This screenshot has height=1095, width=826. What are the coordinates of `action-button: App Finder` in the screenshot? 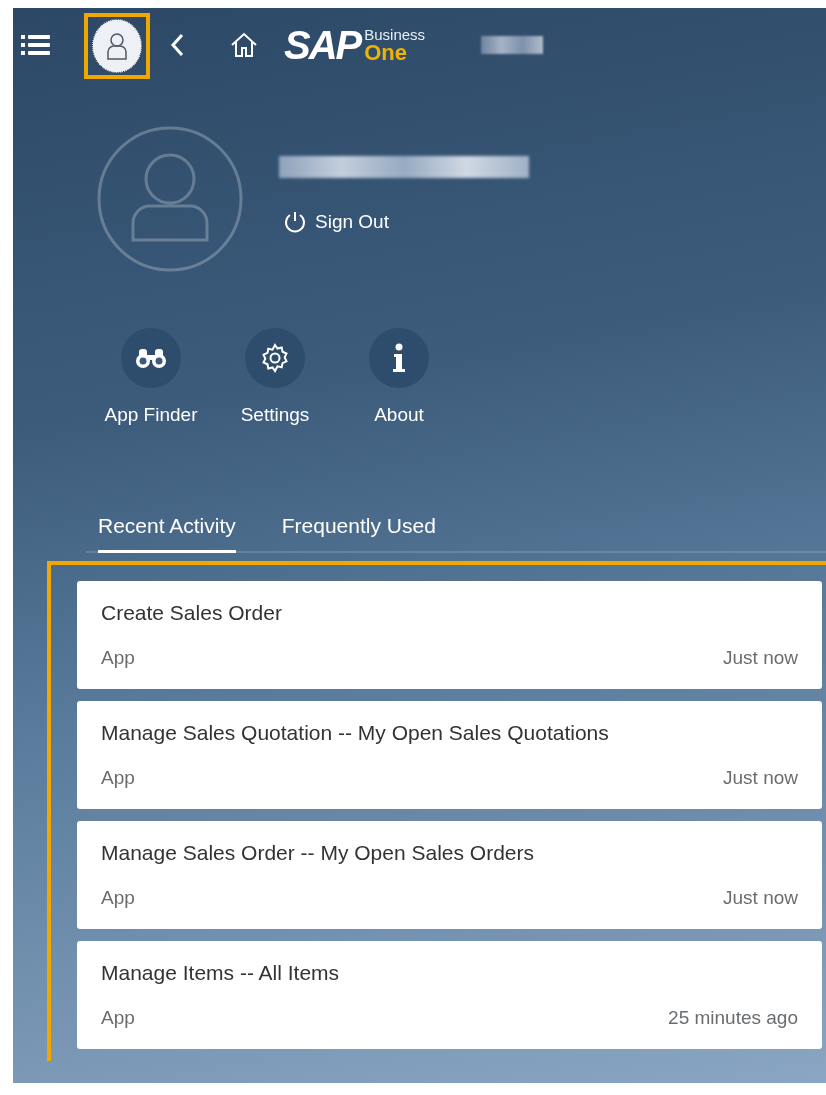 It's located at (151, 377).